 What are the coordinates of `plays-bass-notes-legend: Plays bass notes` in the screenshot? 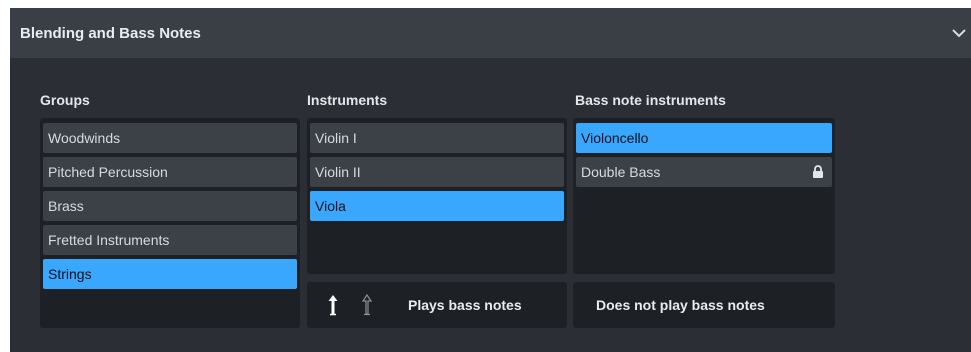 It's located at (437, 305).